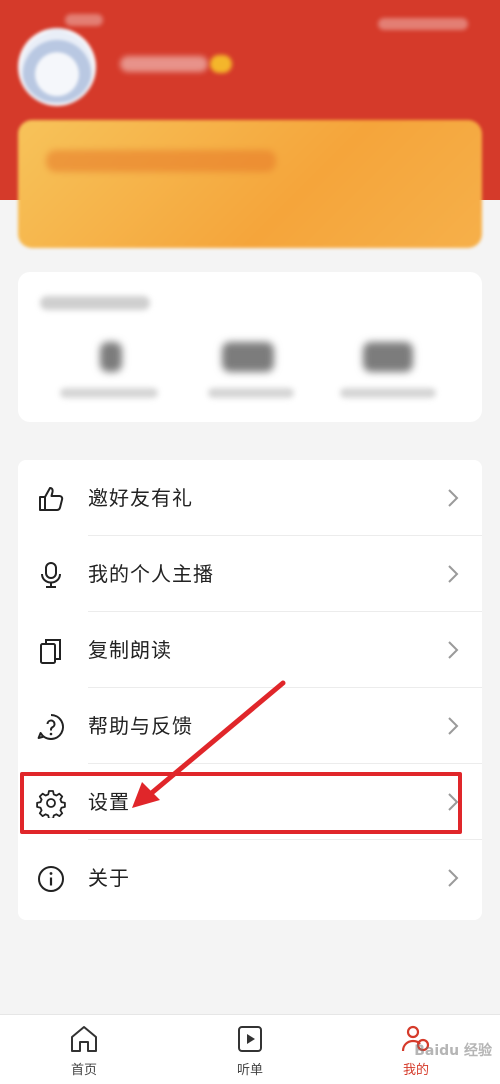  What do you see at coordinates (249, 1070) in the screenshot?
I see `tab-label: 听单` at bounding box center [249, 1070].